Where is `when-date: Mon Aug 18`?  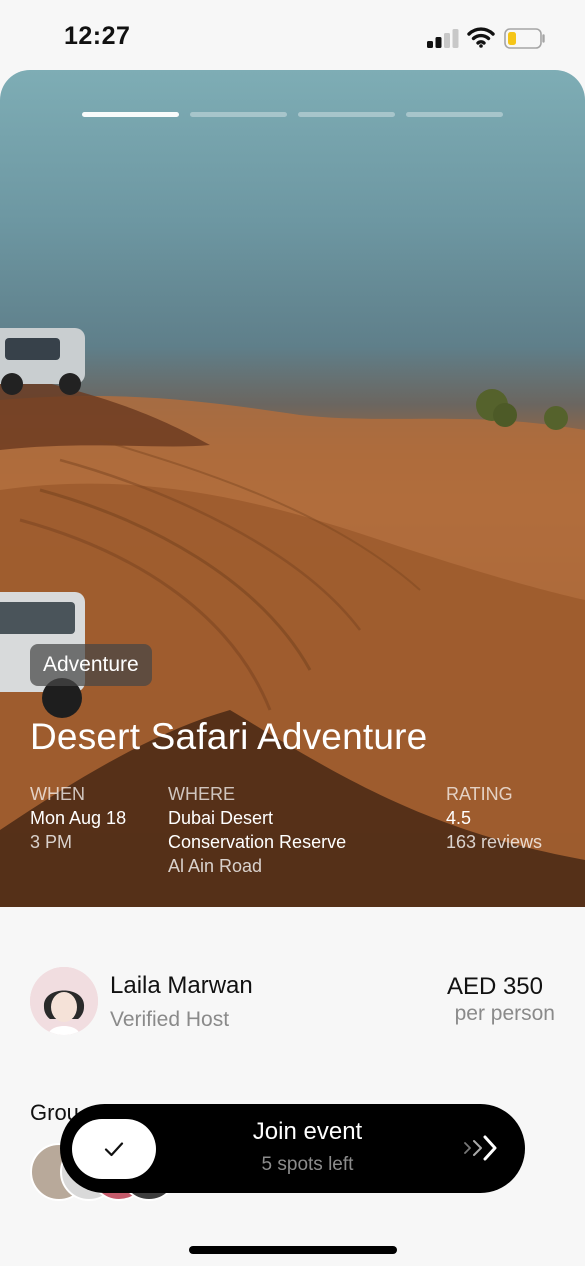 when-date: Mon Aug 18 is located at coordinates (78, 818).